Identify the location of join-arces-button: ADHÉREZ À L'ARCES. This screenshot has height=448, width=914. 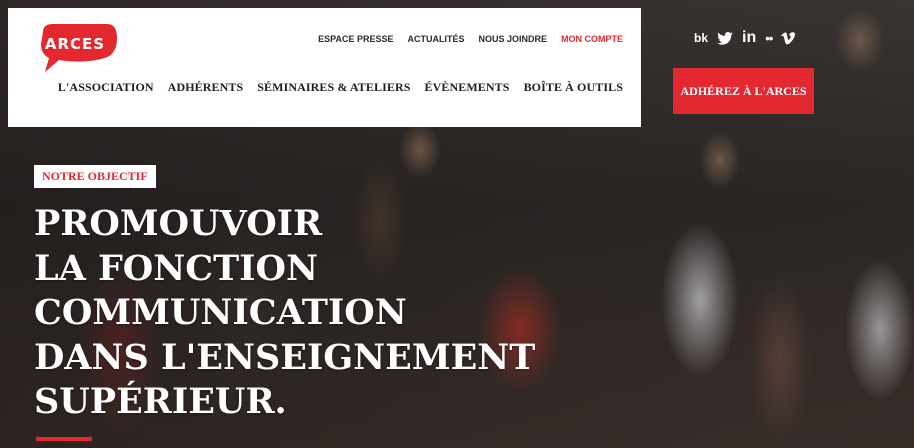
(743, 91).